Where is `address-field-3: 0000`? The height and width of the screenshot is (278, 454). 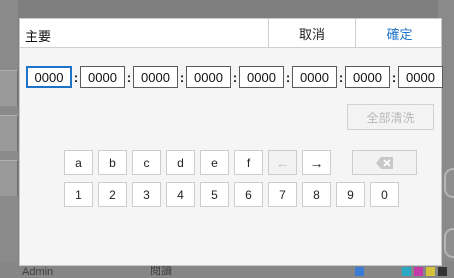 address-field-3: 0000 is located at coordinates (155, 77).